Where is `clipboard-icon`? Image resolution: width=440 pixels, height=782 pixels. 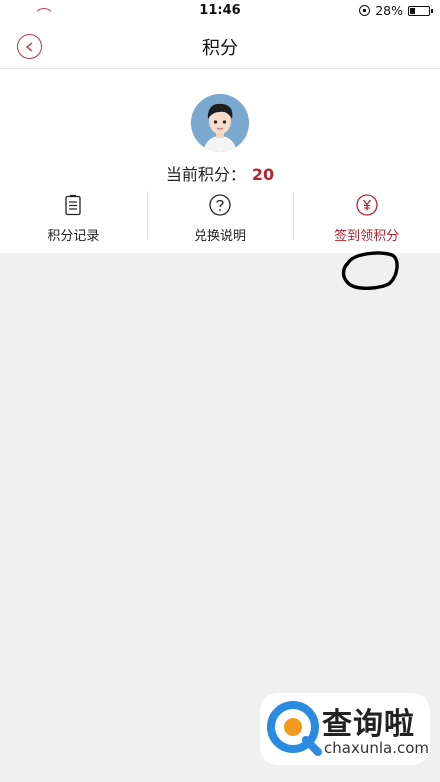
clipboard-icon is located at coordinates (73, 205).